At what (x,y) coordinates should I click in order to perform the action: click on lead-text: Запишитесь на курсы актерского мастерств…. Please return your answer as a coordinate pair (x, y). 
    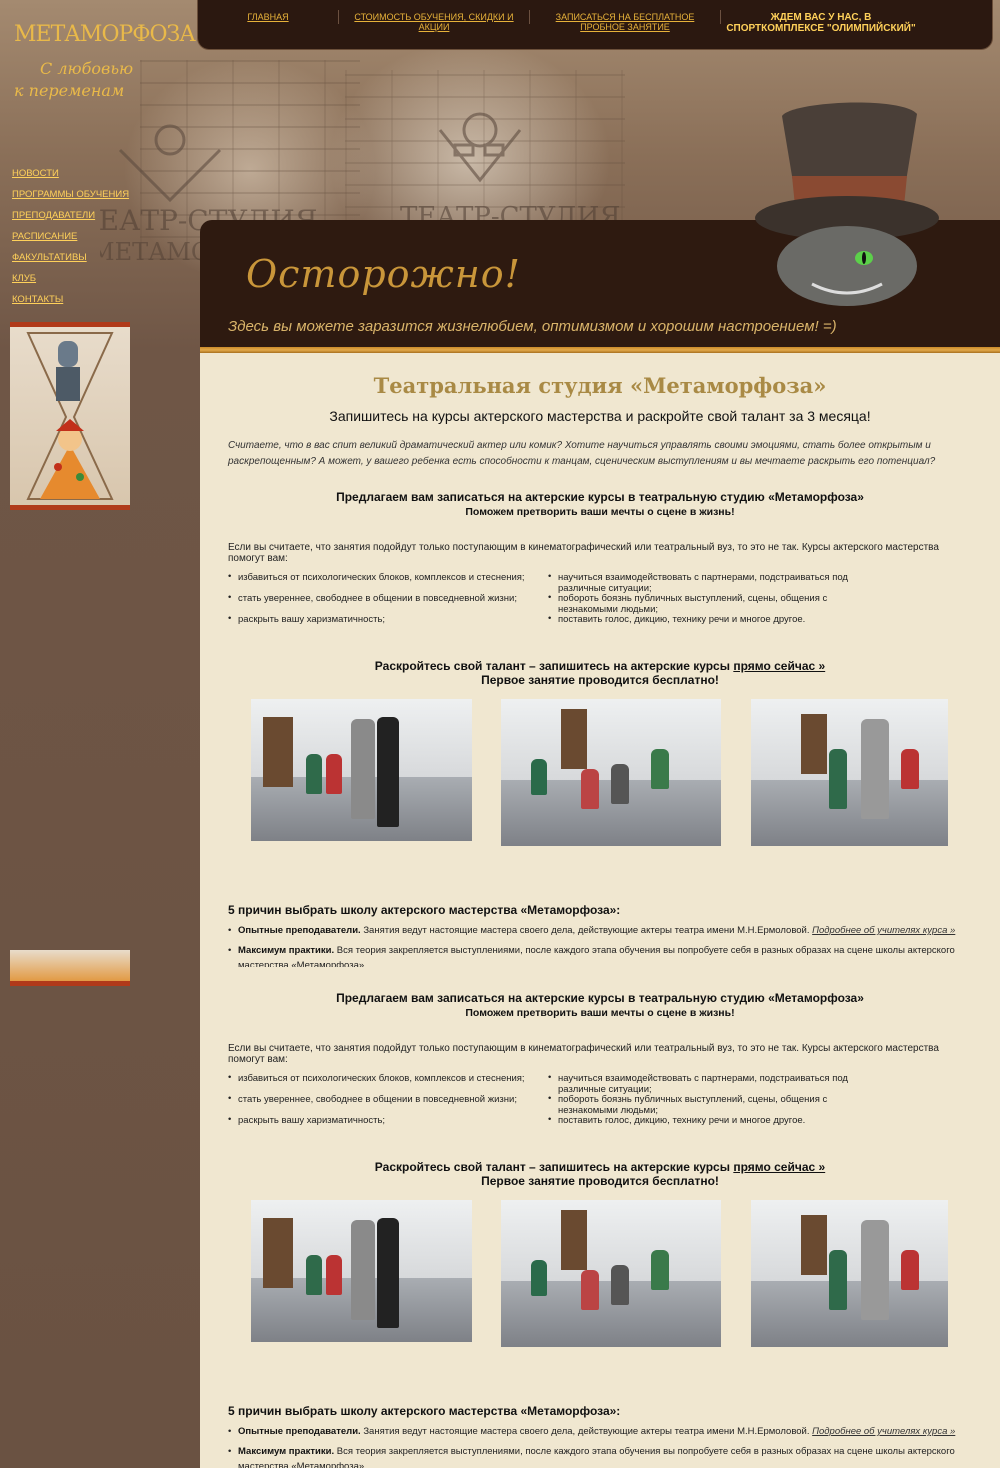
    Looking at the image, I should click on (600, 416).